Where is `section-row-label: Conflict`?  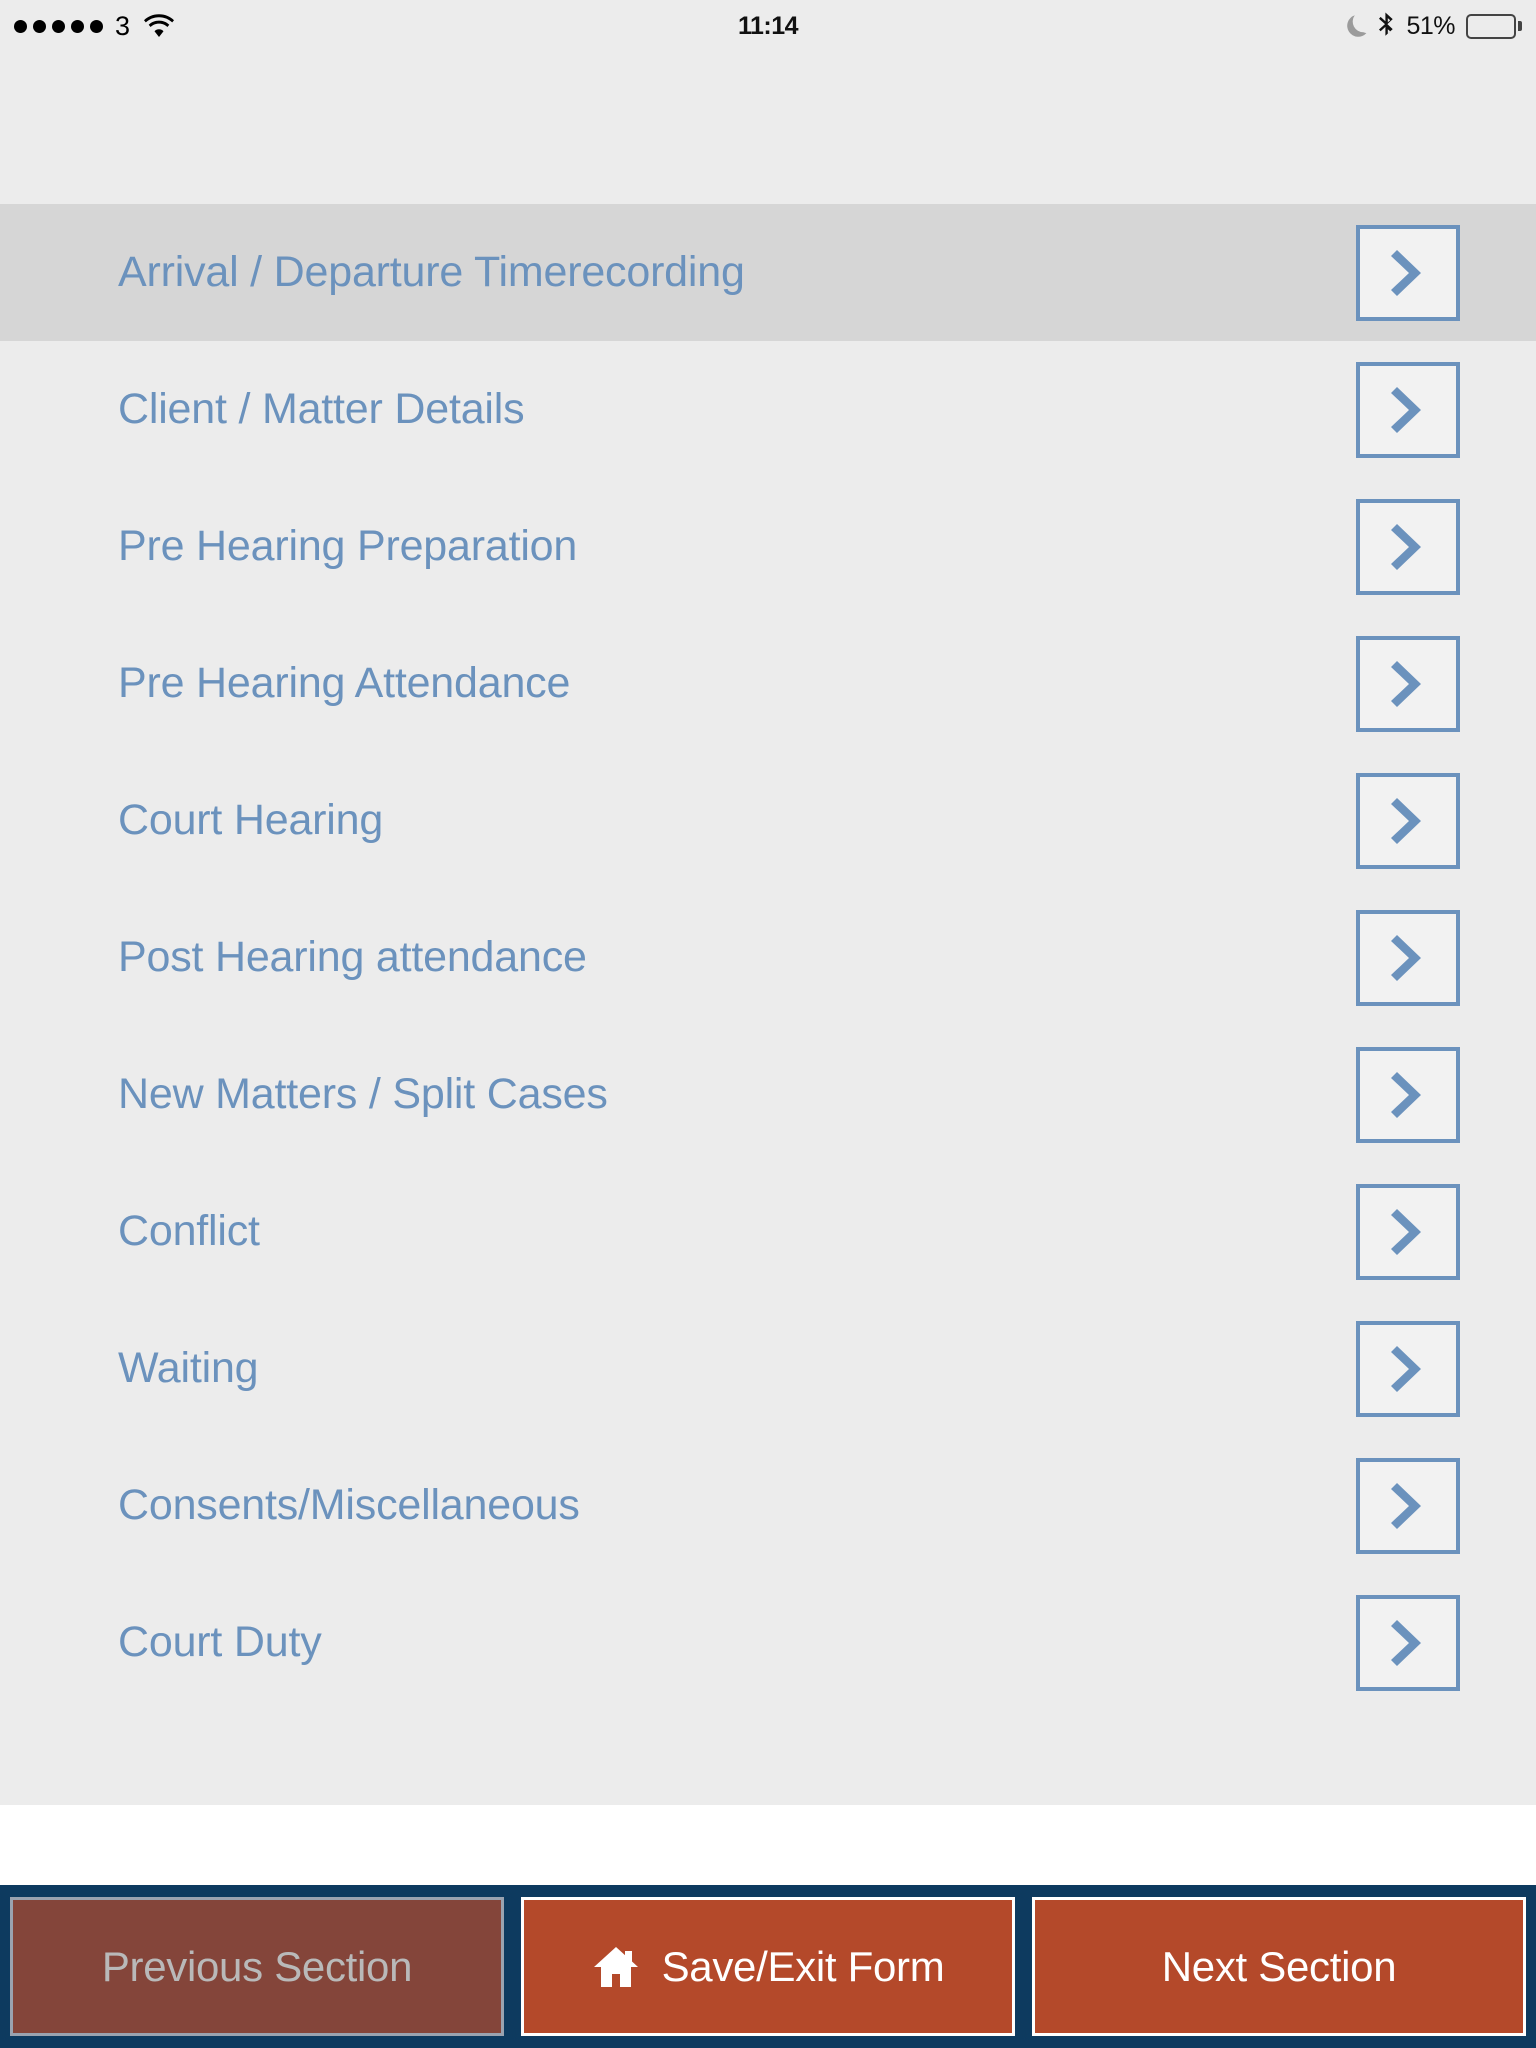
section-row-label: Conflict is located at coordinates (189, 1231).